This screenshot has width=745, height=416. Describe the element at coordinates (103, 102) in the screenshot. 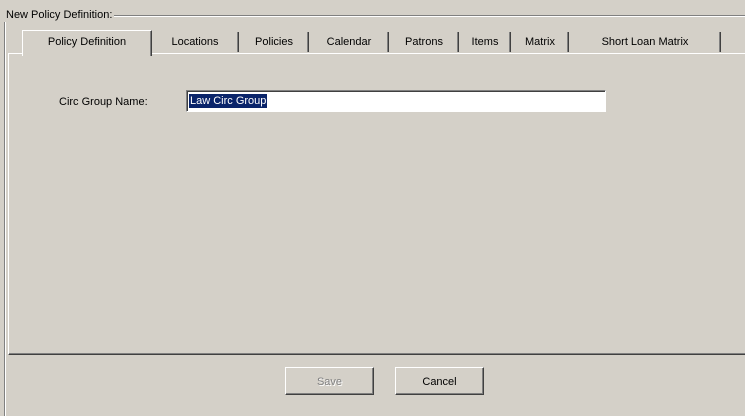

I see `circ-group-name-label: Circ Group Name:` at that location.